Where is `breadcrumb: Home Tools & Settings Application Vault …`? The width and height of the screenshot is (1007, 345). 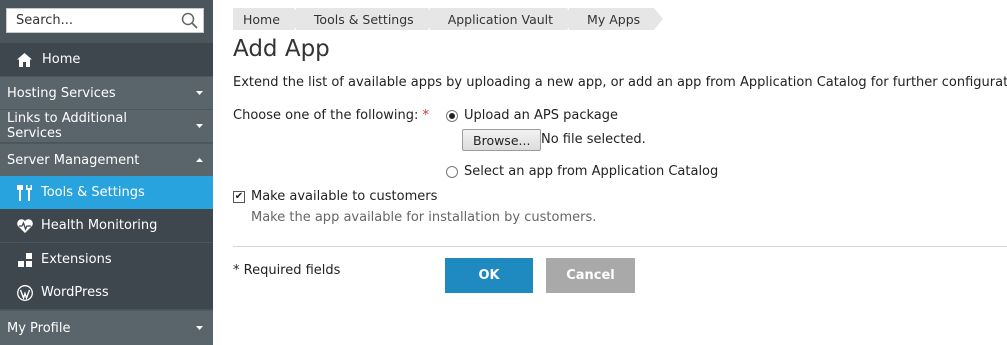 breadcrumb: Home Tools & Settings Application Vault … is located at coordinates (448, 19).